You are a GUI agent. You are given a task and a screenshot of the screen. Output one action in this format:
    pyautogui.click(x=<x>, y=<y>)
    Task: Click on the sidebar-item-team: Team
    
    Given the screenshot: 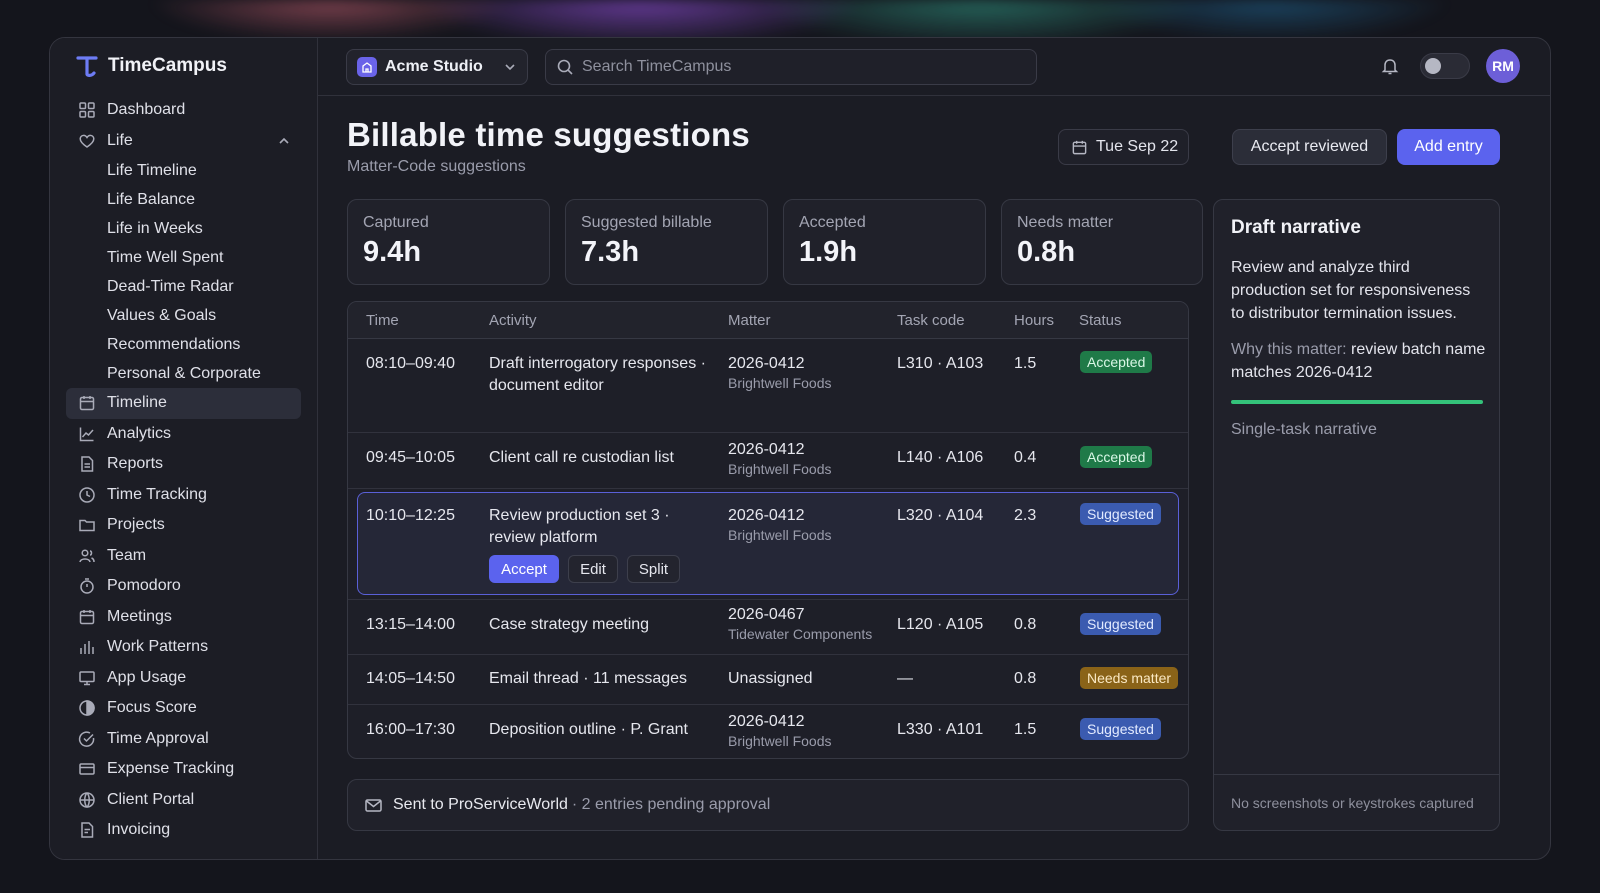 What is the action you would take?
    pyautogui.click(x=183, y=556)
    